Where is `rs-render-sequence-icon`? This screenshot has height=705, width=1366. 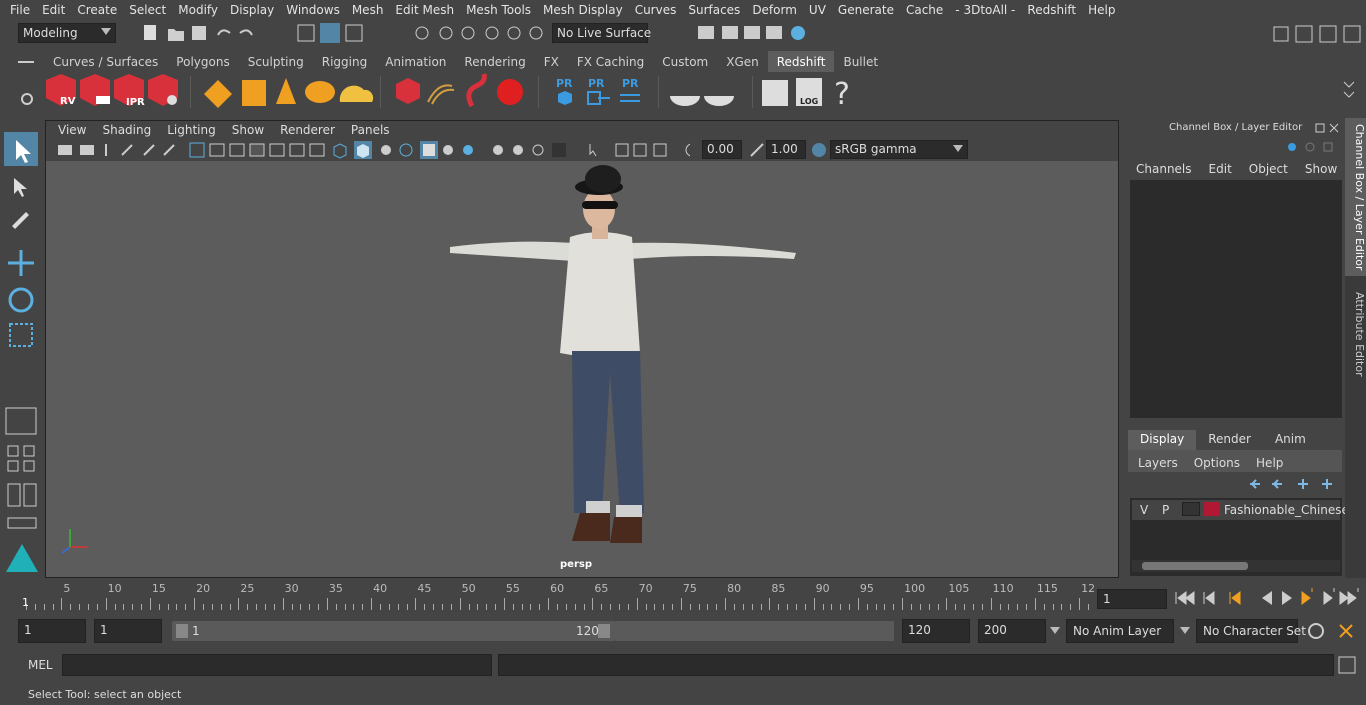
rs-render-sequence-icon is located at coordinates (95, 90).